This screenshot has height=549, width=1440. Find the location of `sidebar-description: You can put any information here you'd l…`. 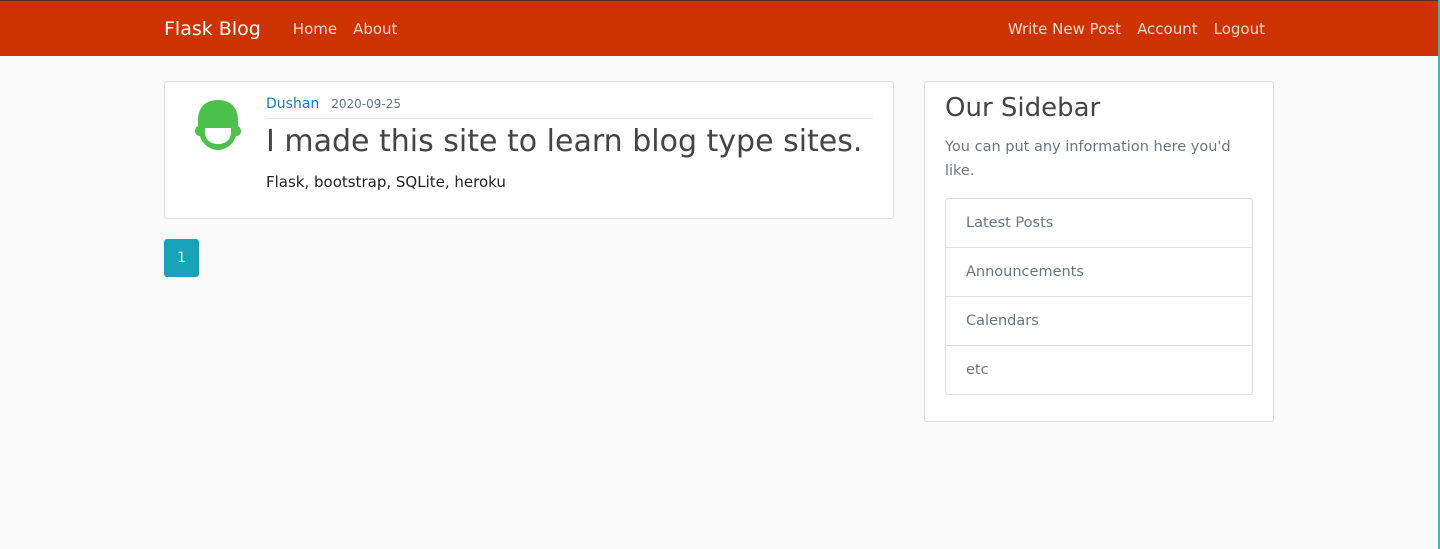

sidebar-description: You can put any information here you'd l… is located at coordinates (1088, 159).